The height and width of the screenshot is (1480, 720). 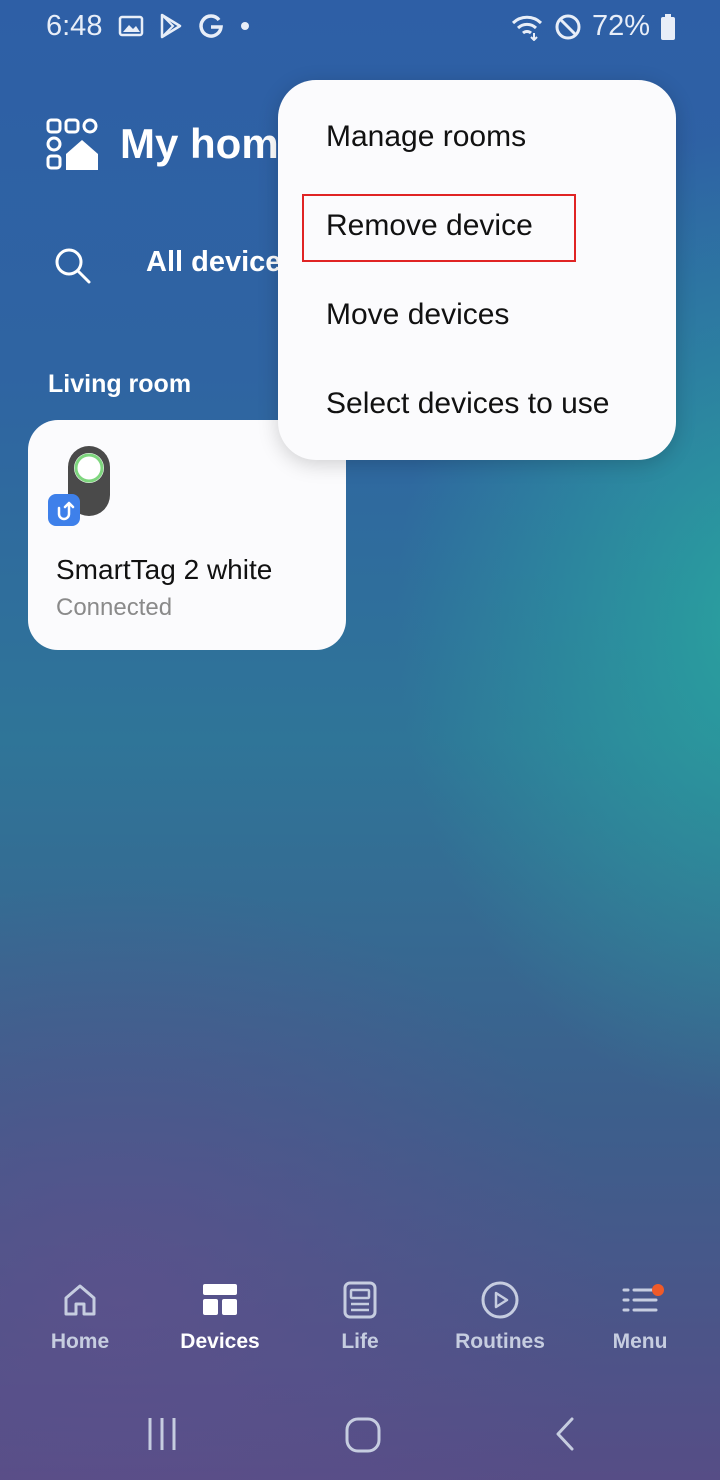 I want to click on menu-item-select-devices: Select devices to use, so click(x=468, y=404).